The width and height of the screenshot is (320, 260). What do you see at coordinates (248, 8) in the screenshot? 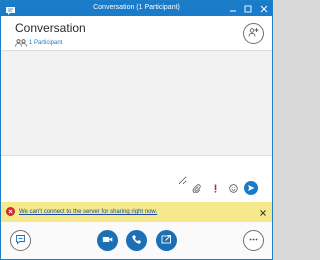
I see `maximize-button` at bounding box center [248, 8].